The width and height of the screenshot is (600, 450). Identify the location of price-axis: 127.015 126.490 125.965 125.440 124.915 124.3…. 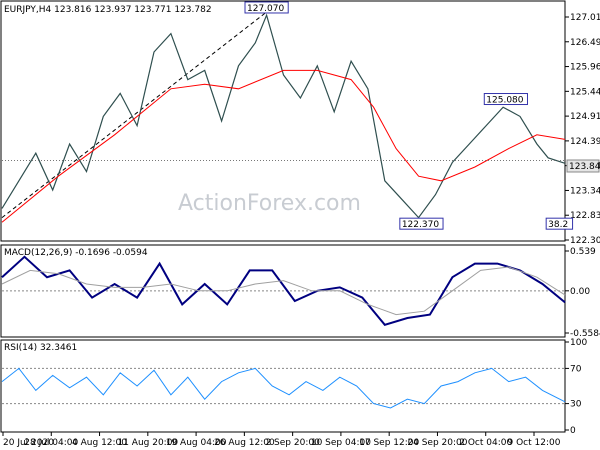
(582, 129).